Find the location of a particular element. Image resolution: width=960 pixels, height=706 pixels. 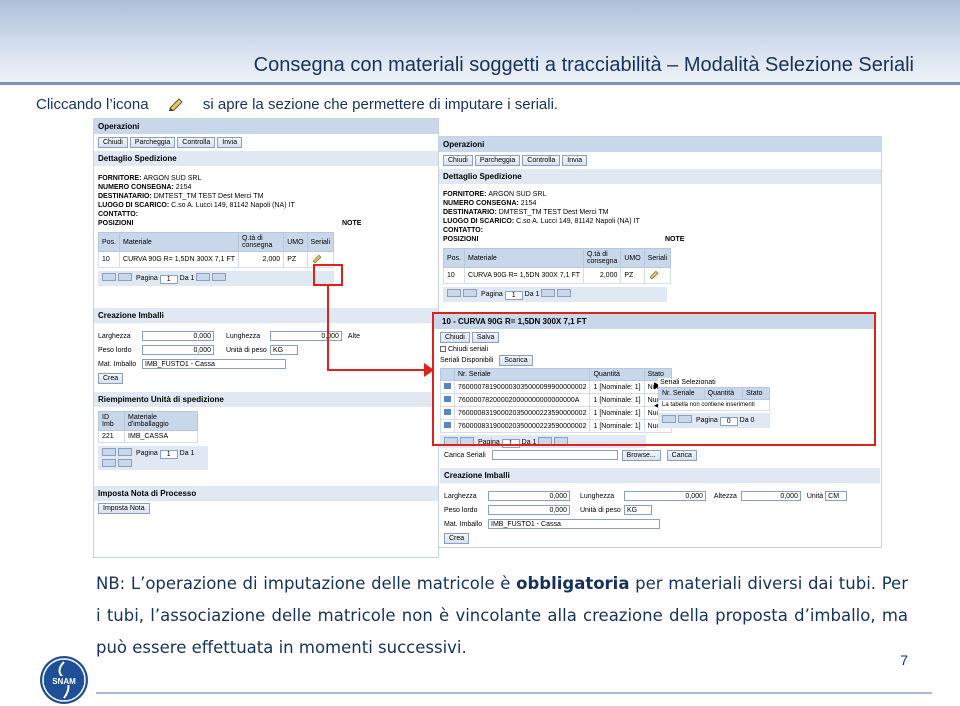

carica-seriali-row: Carica Seriali Browse... Carica is located at coordinates (660, 455).